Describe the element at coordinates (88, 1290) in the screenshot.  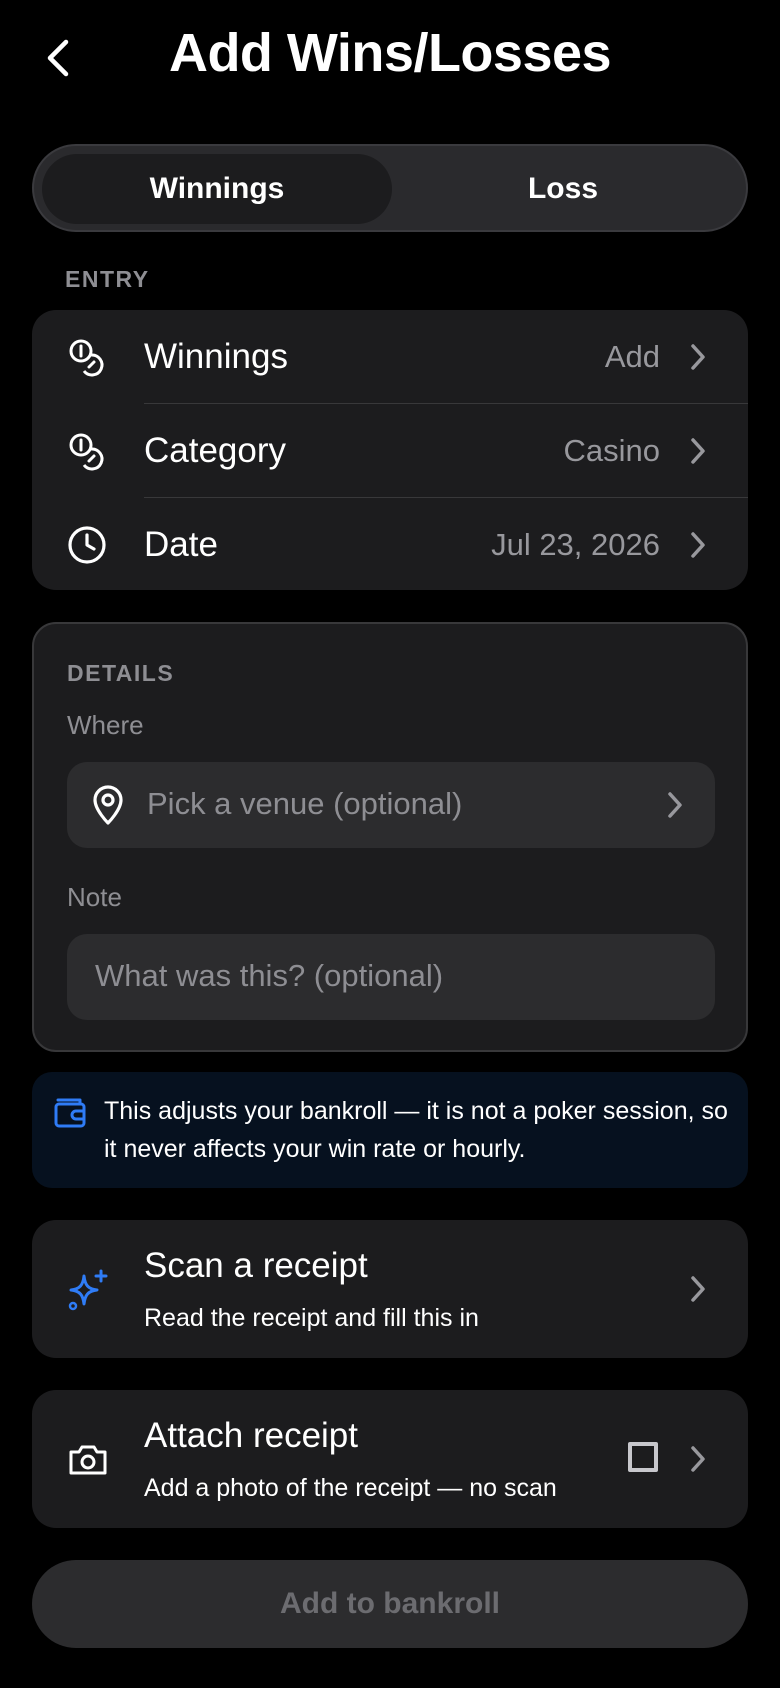
I see `sparkles-icon` at that location.